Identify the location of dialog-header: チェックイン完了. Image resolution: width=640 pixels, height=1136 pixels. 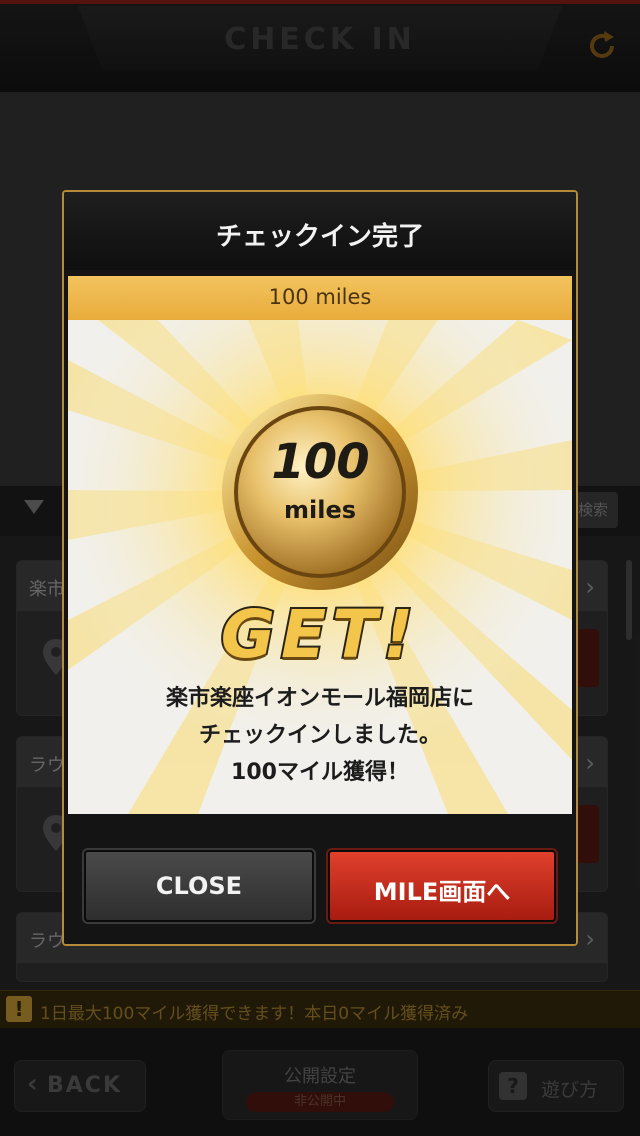
(320, 231).